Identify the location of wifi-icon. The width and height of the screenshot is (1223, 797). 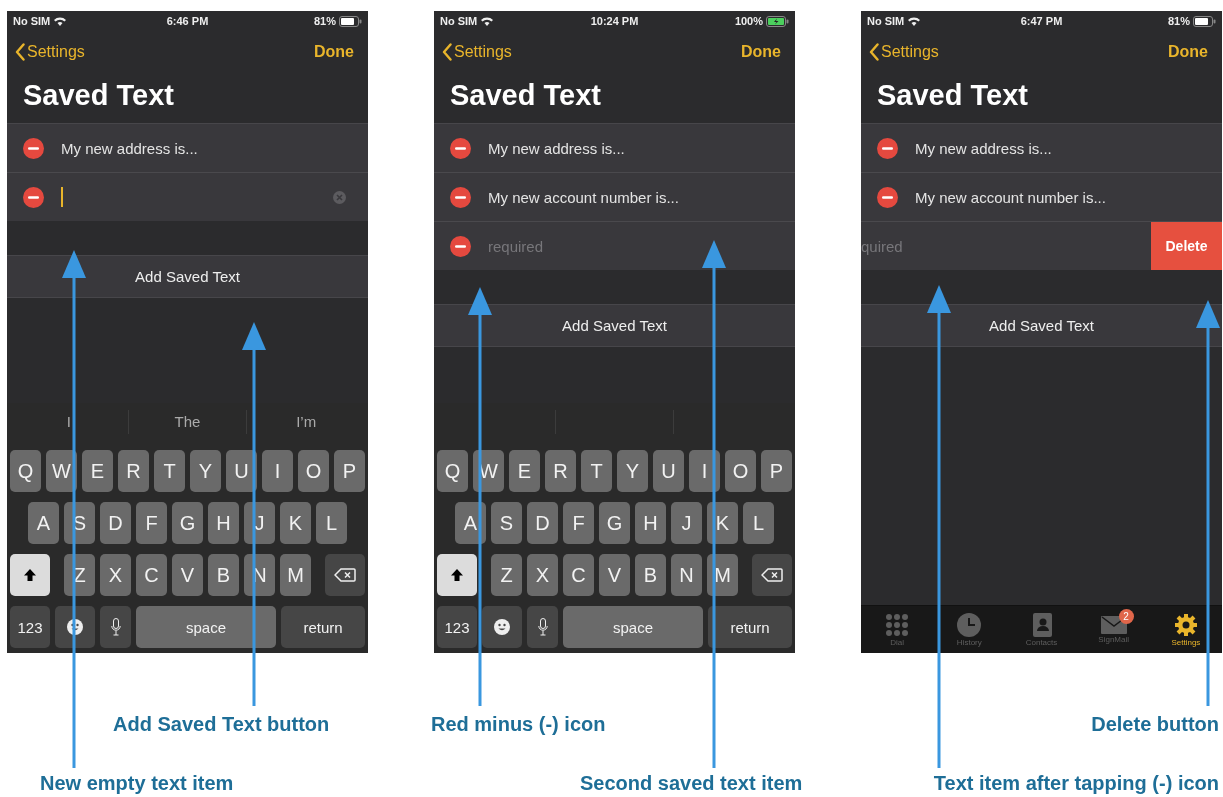
(487, 21).